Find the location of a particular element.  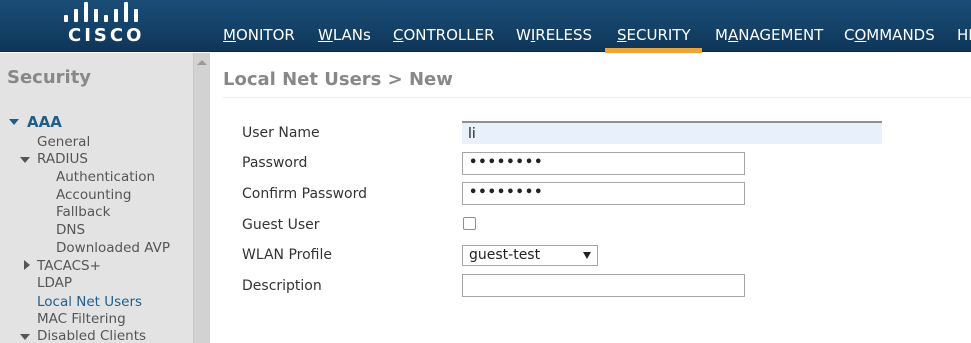

logo-wordmark: CISCO is located at coordinates (106, 35).